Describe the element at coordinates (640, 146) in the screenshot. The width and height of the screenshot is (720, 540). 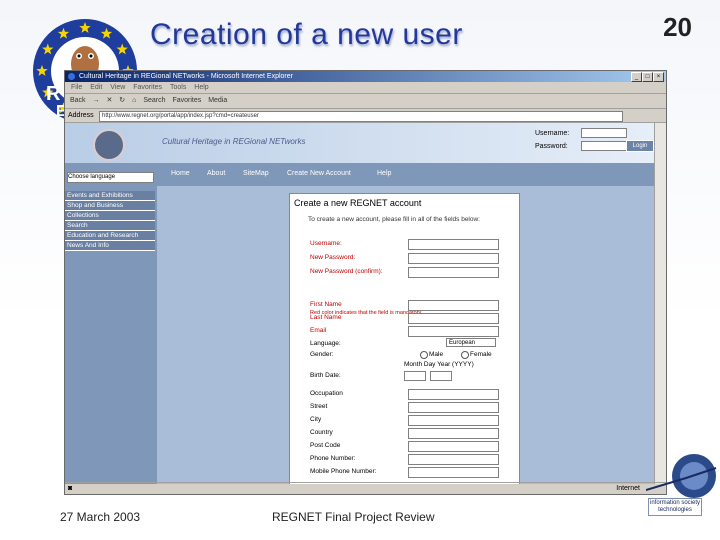
I see `login-button: Login` at that location.